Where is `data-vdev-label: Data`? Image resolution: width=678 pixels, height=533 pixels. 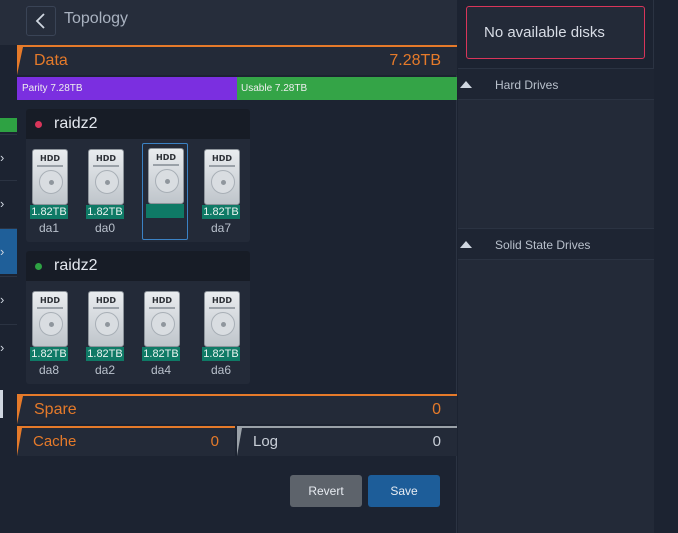 data-vdev-label: Data is located at coordinates (51, 60).